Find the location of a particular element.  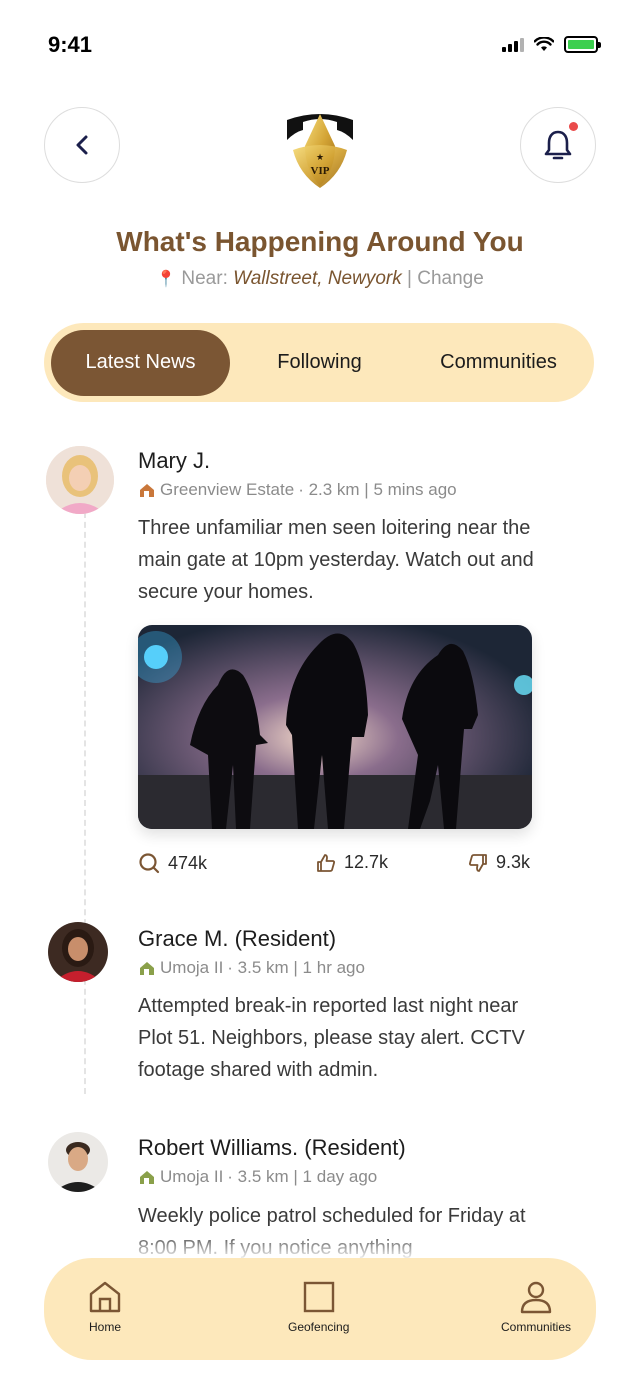

post-stats: 474k 12.7k 9.3k is located at coordinates (335, 865).